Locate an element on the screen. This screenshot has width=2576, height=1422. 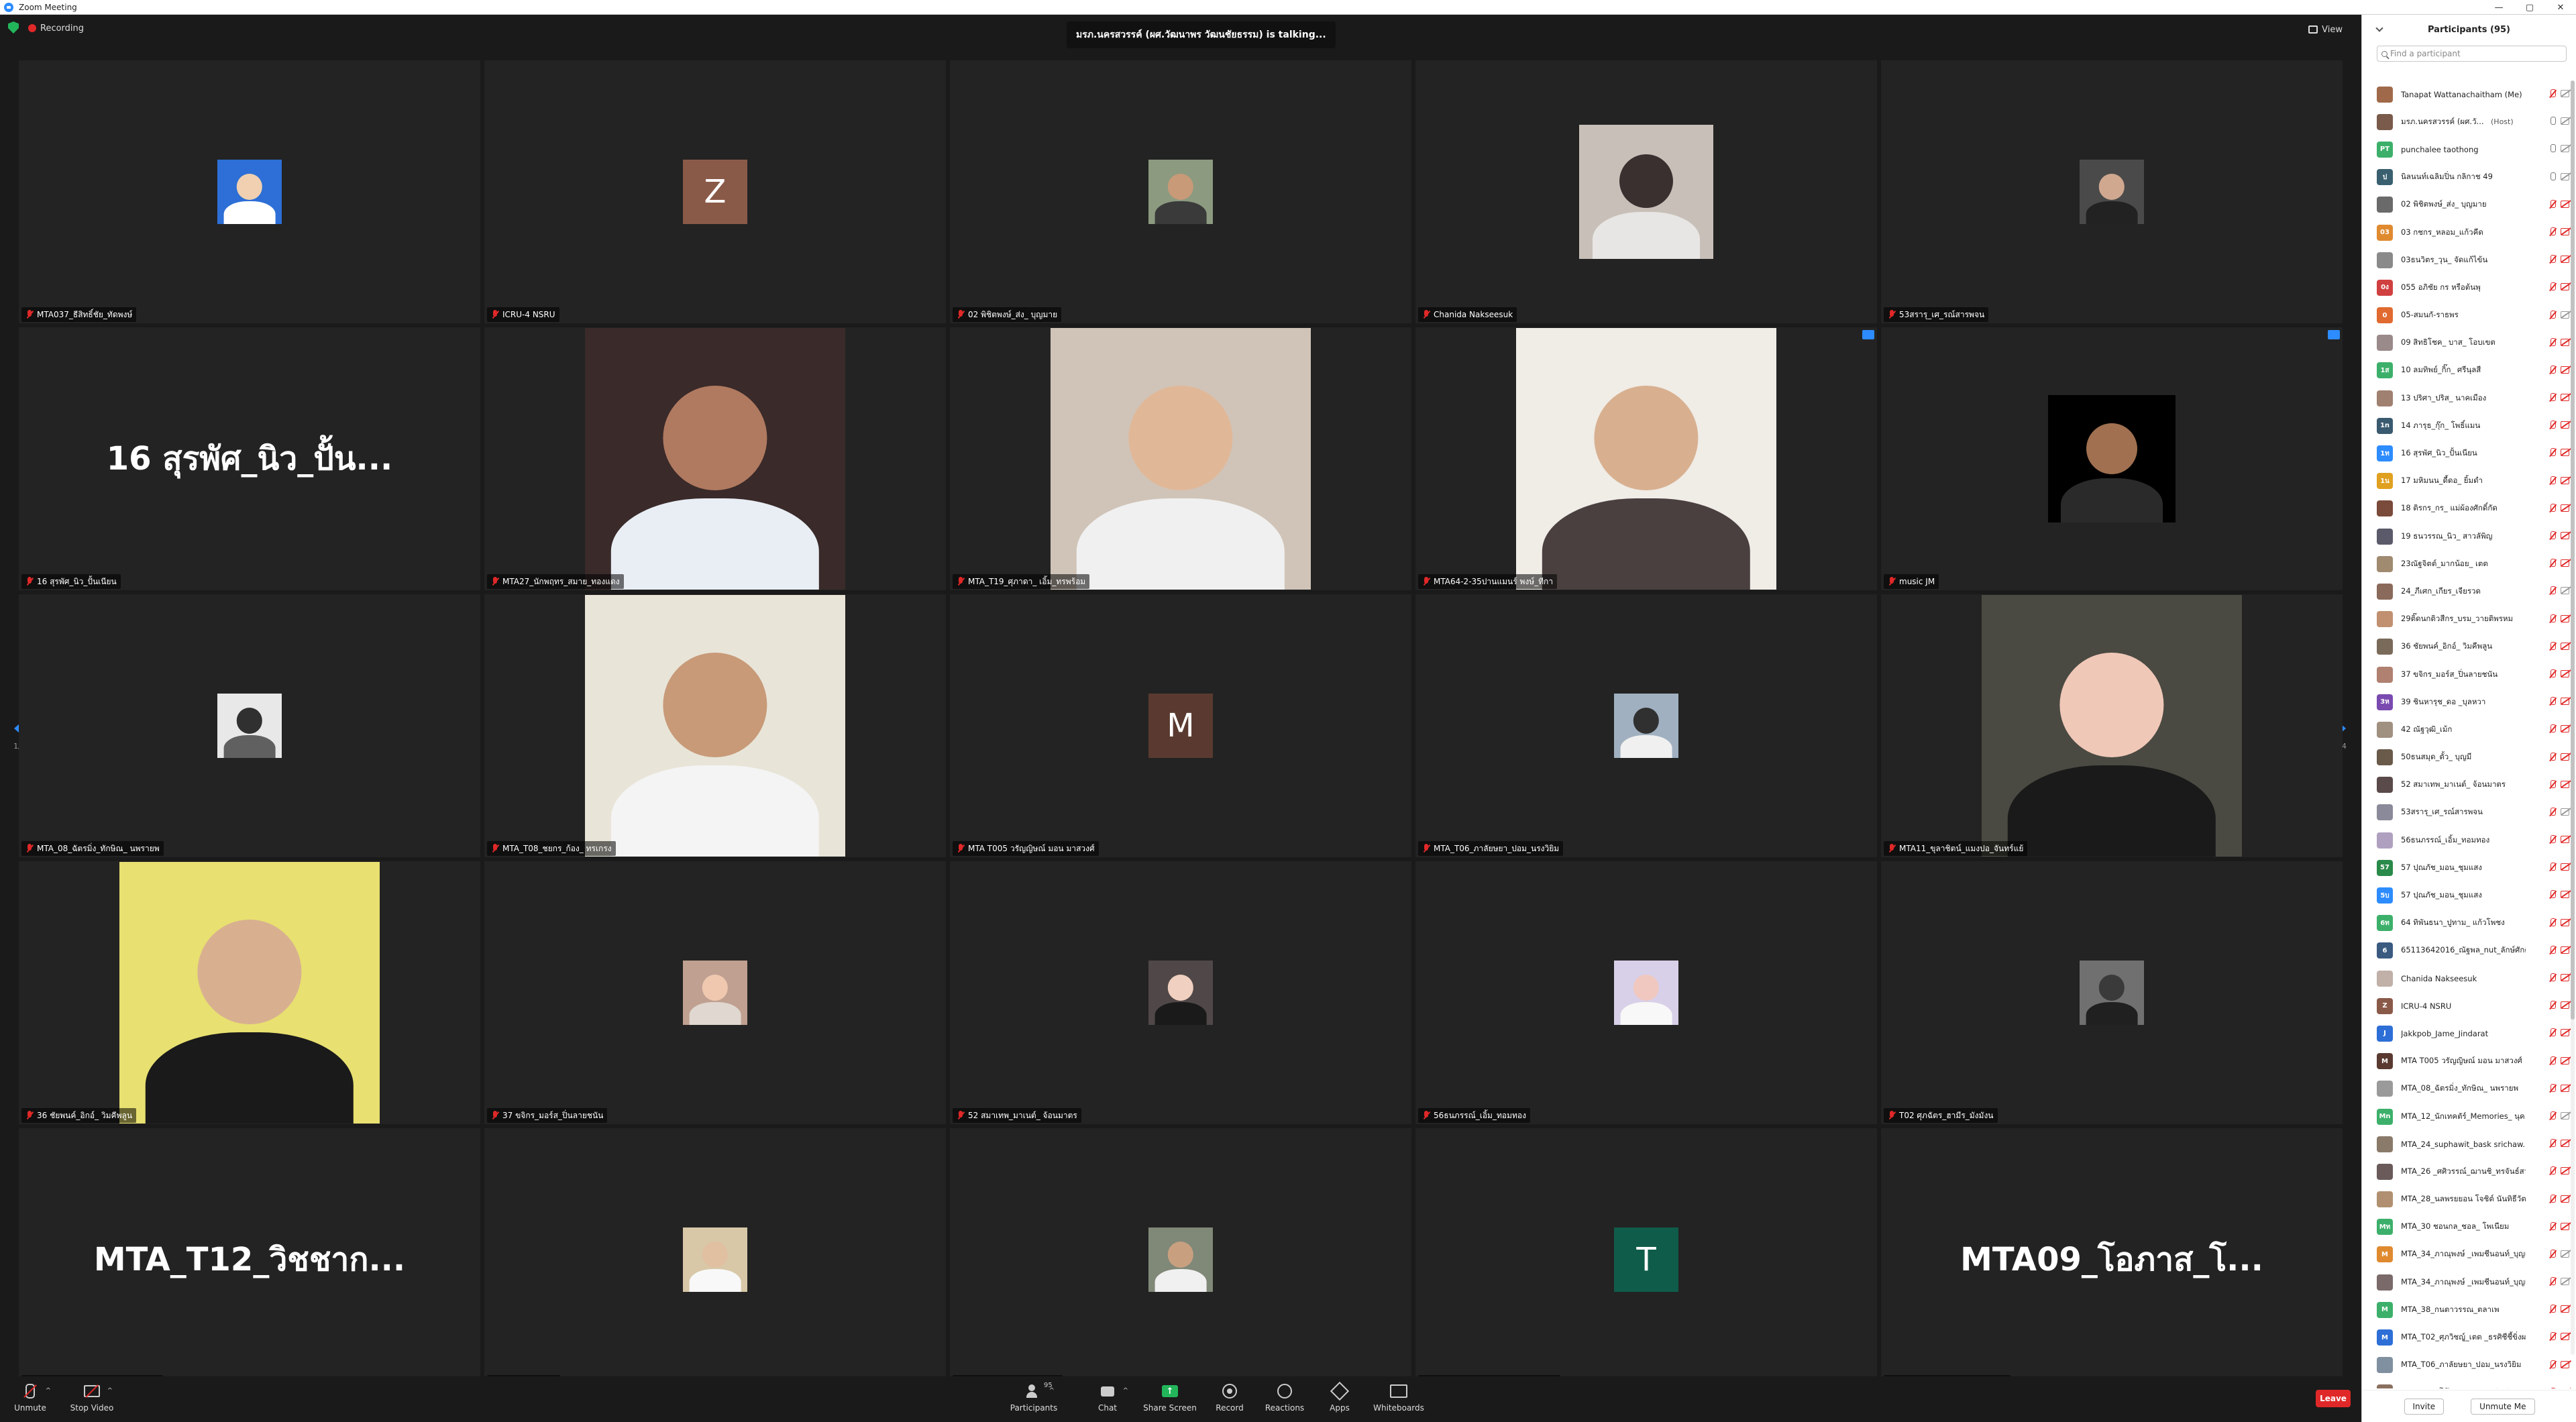
participant-row: 5บ 57 ปุณภัช_มอน_ชุมแสง is located at coordinates (2469, 895).